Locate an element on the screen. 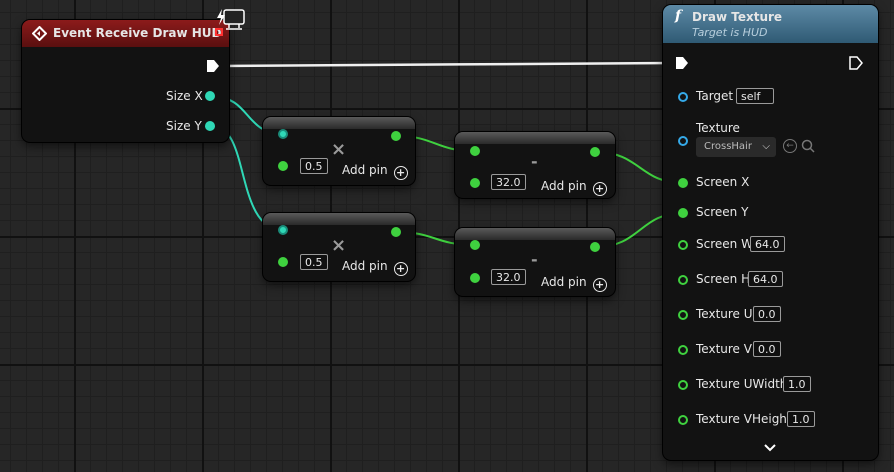 Image resolution: width=894 pixels, height=472 pixels. draw-texture-subtitle: Target is HUD is located at coordinates (730, 32).